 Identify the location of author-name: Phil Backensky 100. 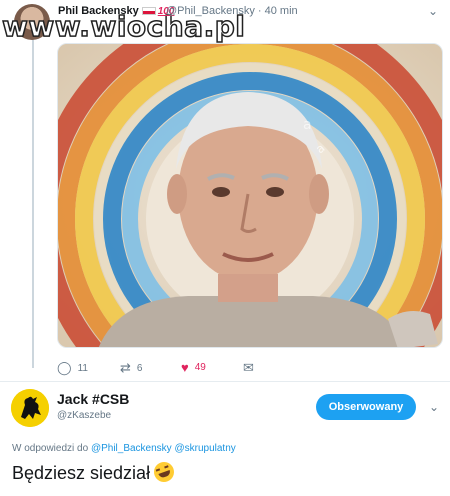
(116, 11).